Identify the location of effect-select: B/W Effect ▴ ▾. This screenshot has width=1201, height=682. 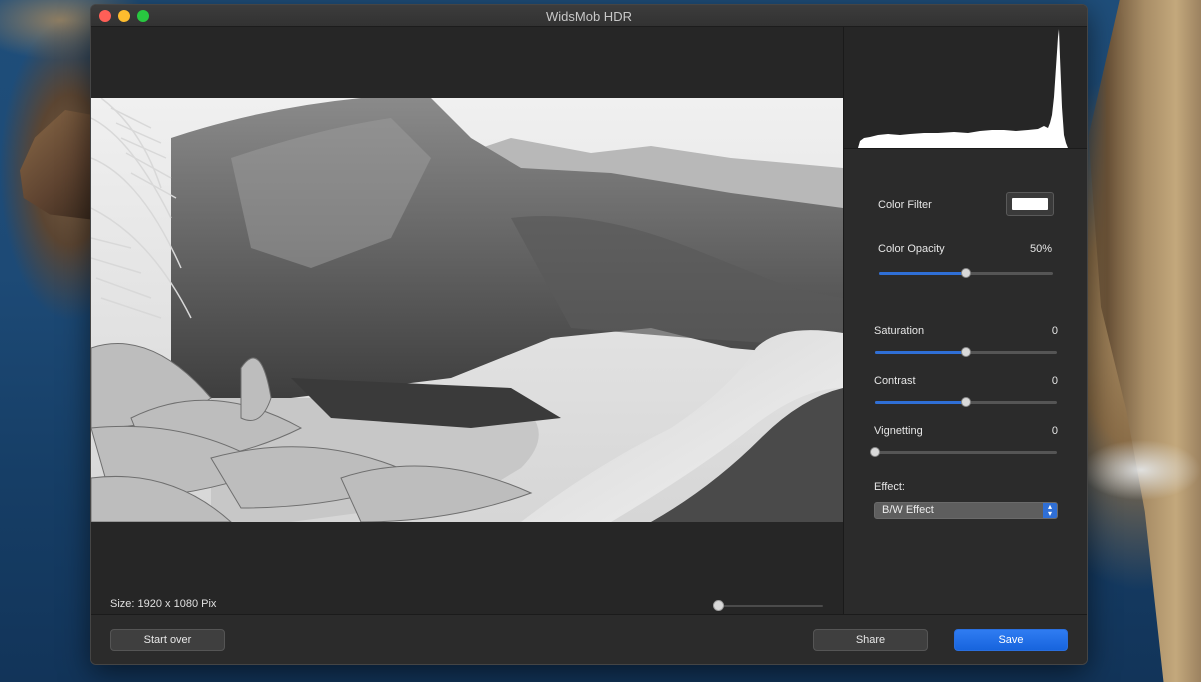
(966, 510).